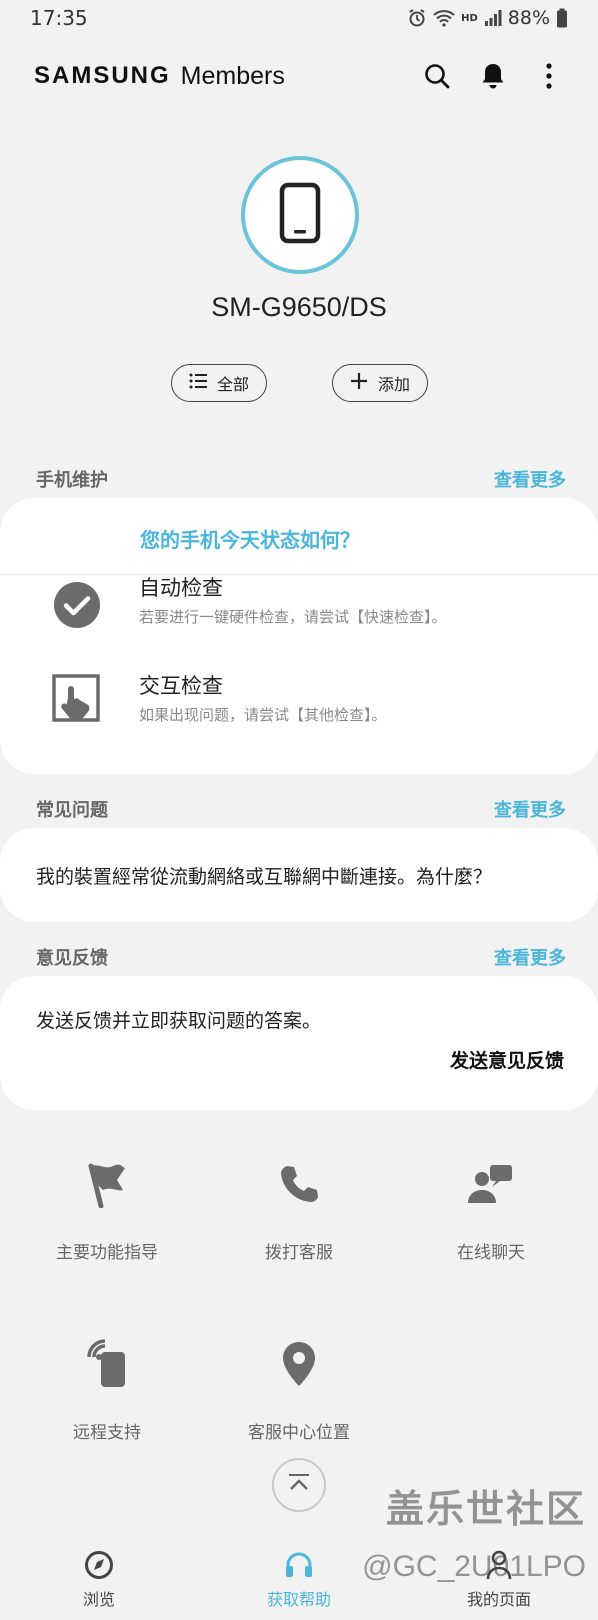 The width and height of the screenshot is (598, 1620). What do you see at coordinates (528, 18) in the screenshot?
I see `battery-percent: 88%` at bounding box center [528, 18].